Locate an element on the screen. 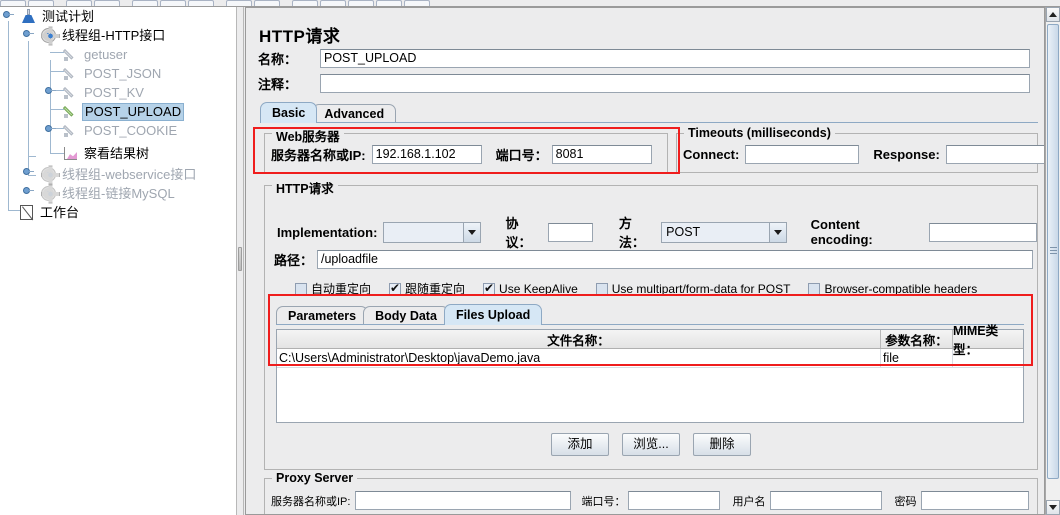 Image resolution: width=1060 pixels, height=515 pixels. proxy-server-label: 服务器名称或IP: is located at coordinates (311, 501).